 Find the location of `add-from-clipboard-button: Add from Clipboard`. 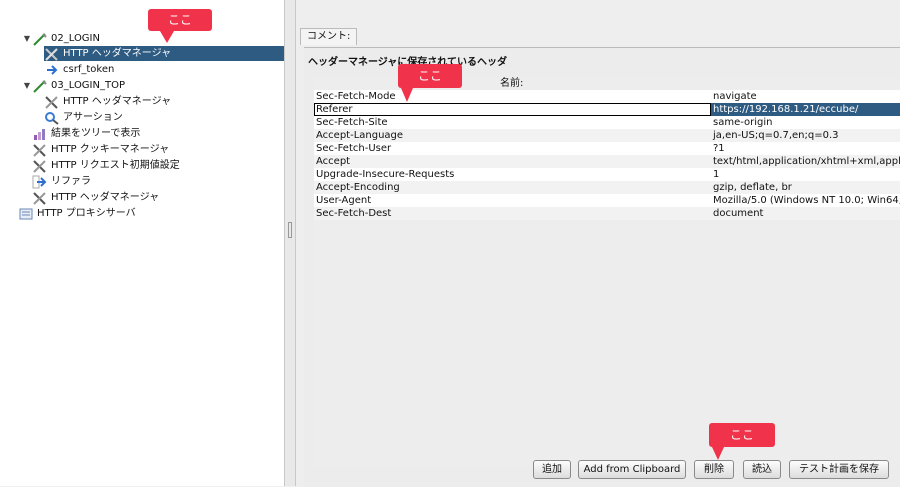

add-from-clipboard-button: Add from Clipboard is located at coordinates (632, 469).